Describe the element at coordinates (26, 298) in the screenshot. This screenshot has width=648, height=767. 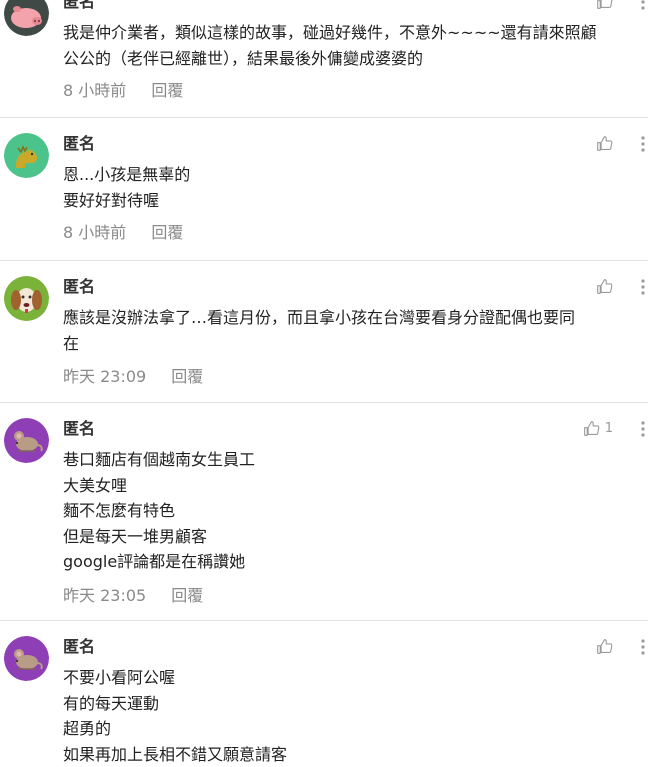
I see `dog-avatar-icon` at that location.